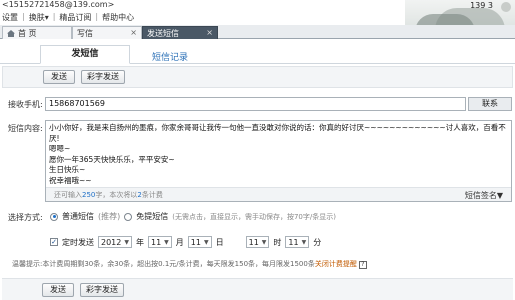 This screenshot has height=300, width=515. What do you see at coordinates (317, 242) in the screenshot?
I see `minute-unit: 分` at bounding box center [317, 242].